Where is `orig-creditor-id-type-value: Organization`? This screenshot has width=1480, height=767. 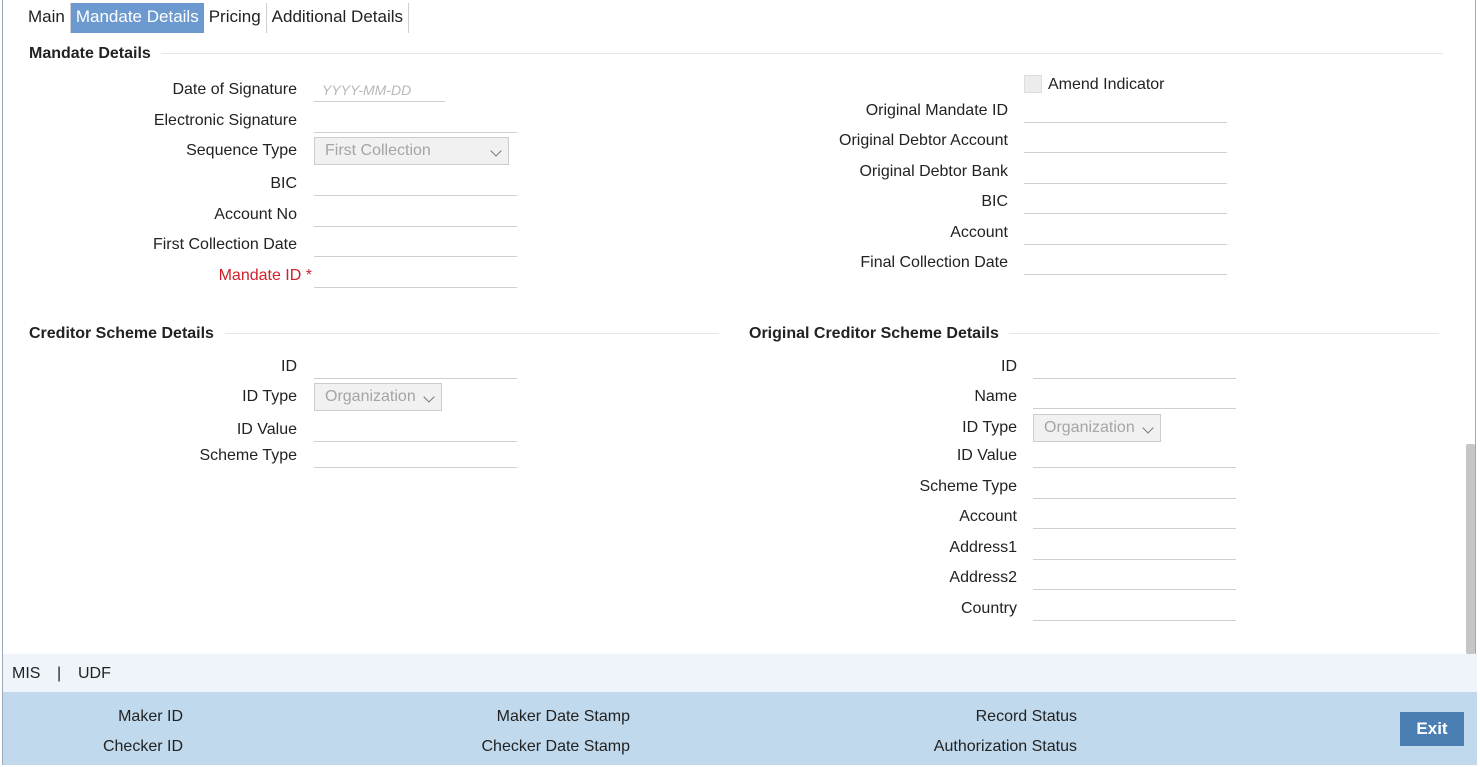
orig-creditor-id-type-value: Organization is located at coordinates (1089, 427).